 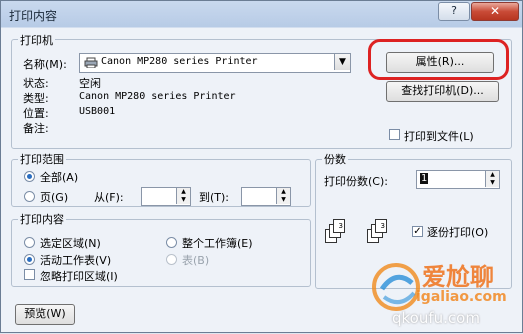 I want to click on table-label: 表(B), so click(x=196, y=260).